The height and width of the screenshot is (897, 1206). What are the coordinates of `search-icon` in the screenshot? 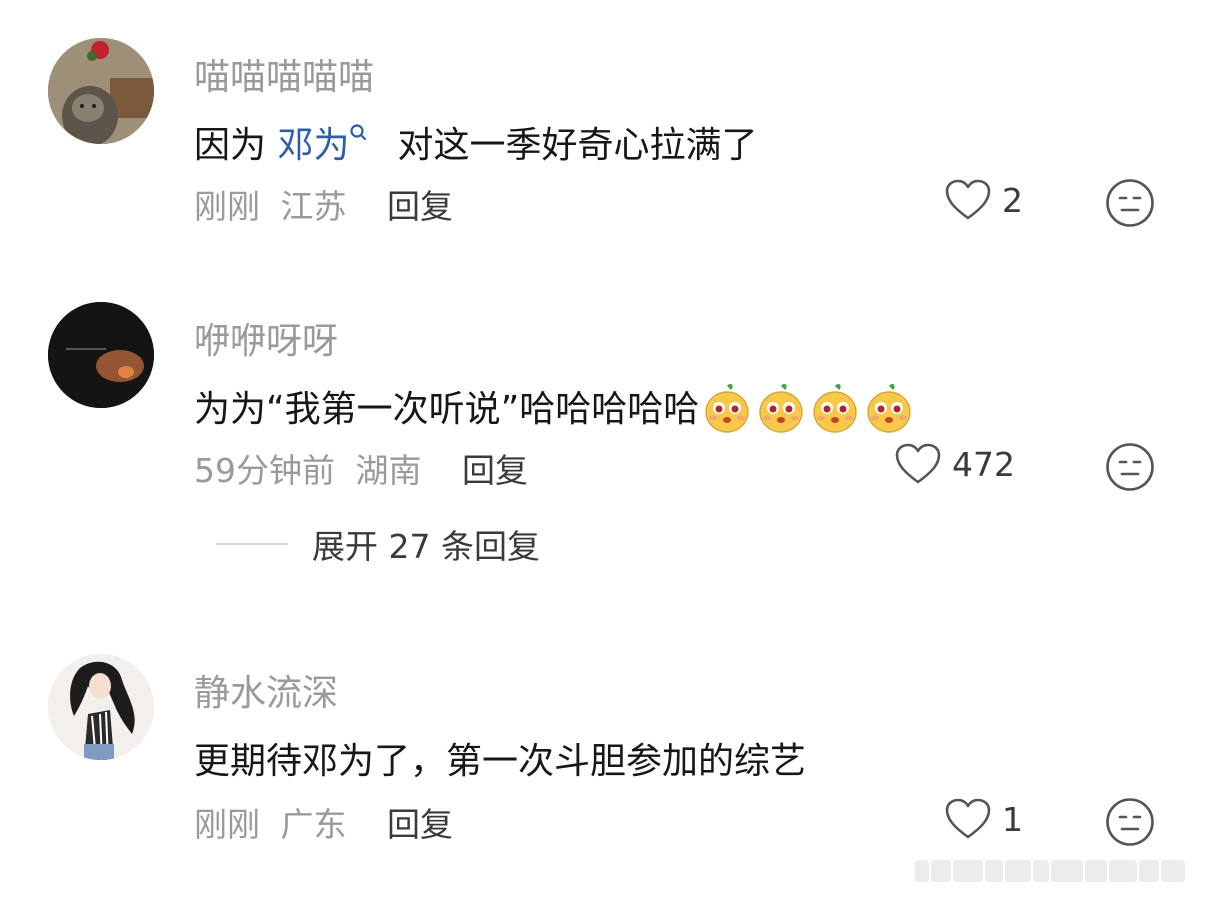 It's located at (360, 127).